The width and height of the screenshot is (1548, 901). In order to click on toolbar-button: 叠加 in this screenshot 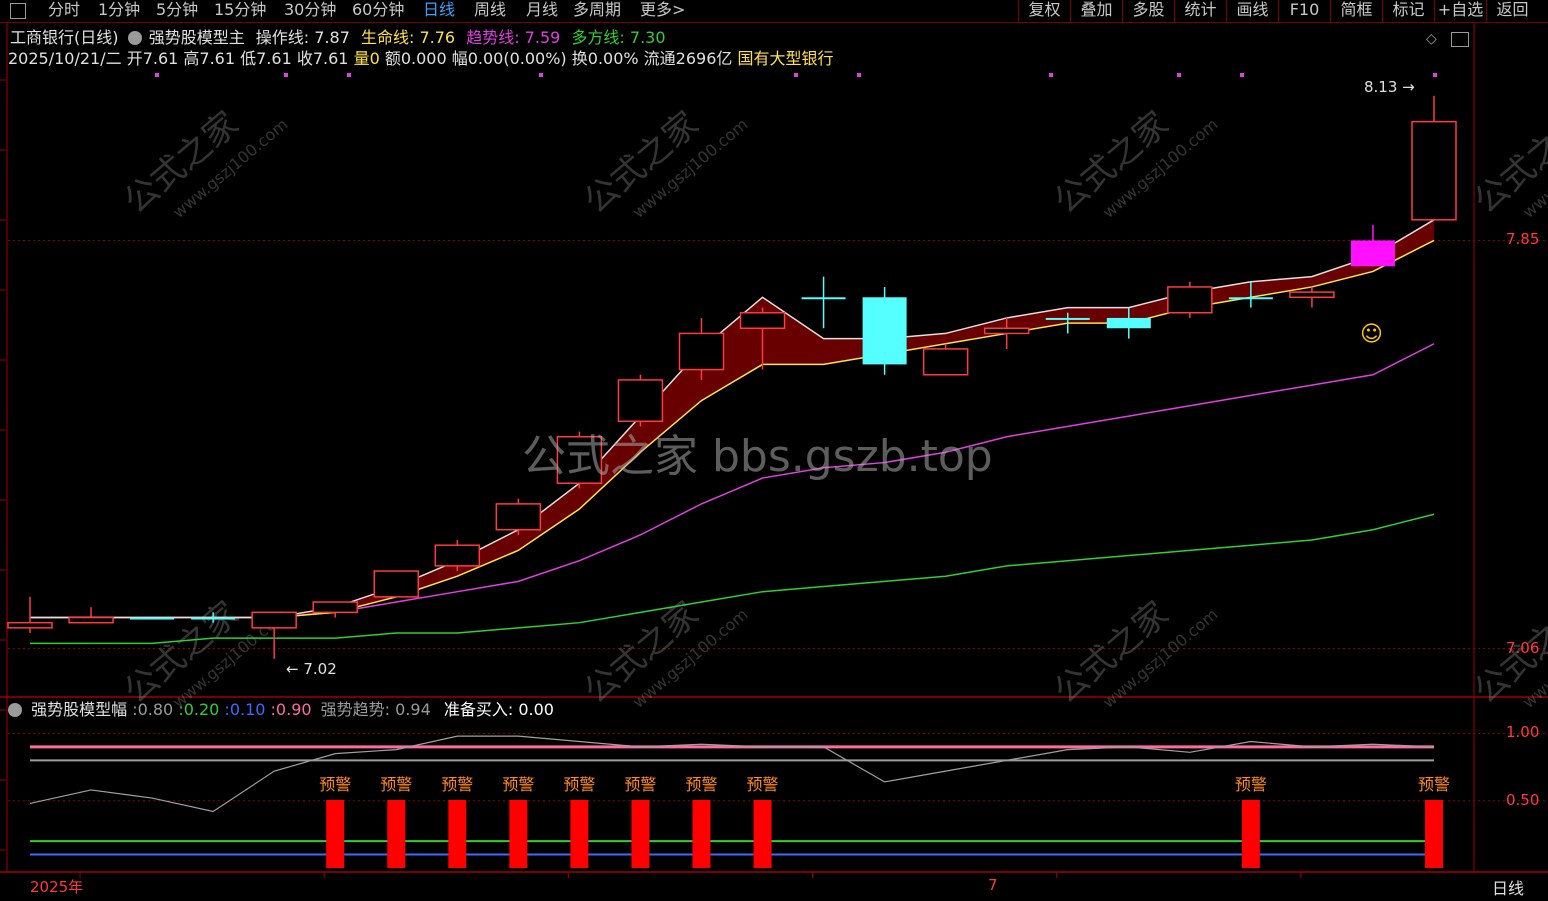, I will do `click(1096, 11)`.